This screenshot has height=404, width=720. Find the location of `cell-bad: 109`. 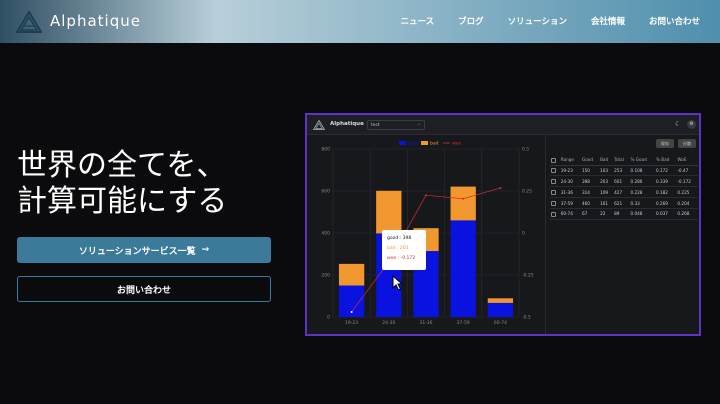

cell-bad: 109 is located at coordinates (606, 192).